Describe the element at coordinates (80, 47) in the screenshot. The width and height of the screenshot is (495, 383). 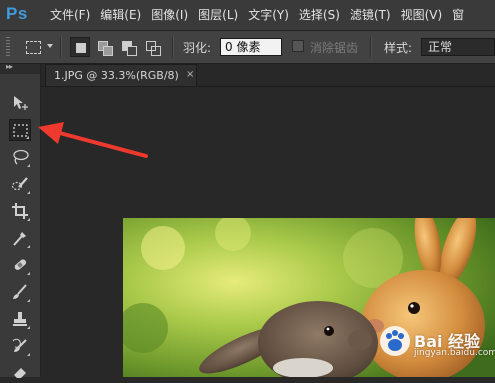
I see `new-selection-button` at that location.